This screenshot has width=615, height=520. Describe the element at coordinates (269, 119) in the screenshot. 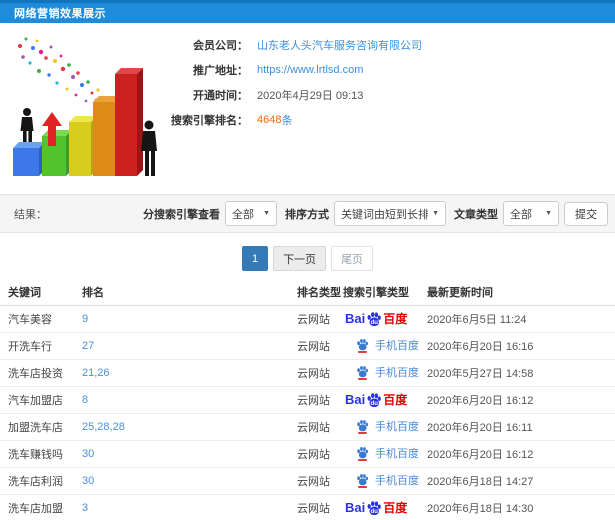

I see `ranking-count: 4648` at that location.